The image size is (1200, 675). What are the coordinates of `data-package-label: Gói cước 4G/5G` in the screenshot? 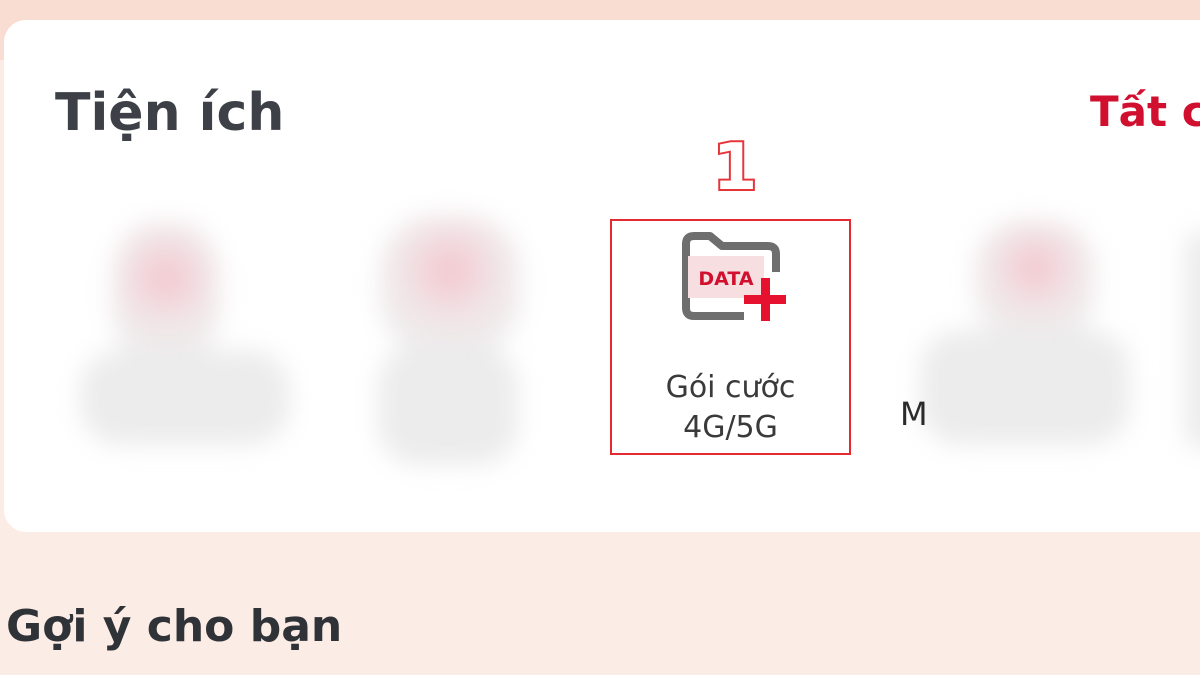 It's located at (730, 408).